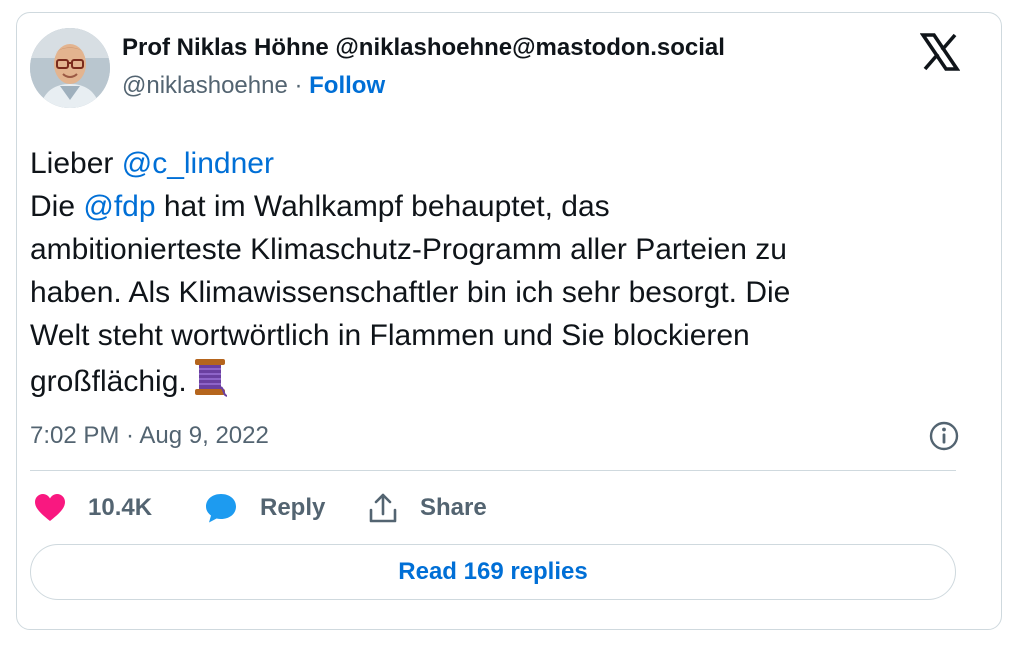  I want to click on tweet-line-2-prefix: Die, so click(57, 206).